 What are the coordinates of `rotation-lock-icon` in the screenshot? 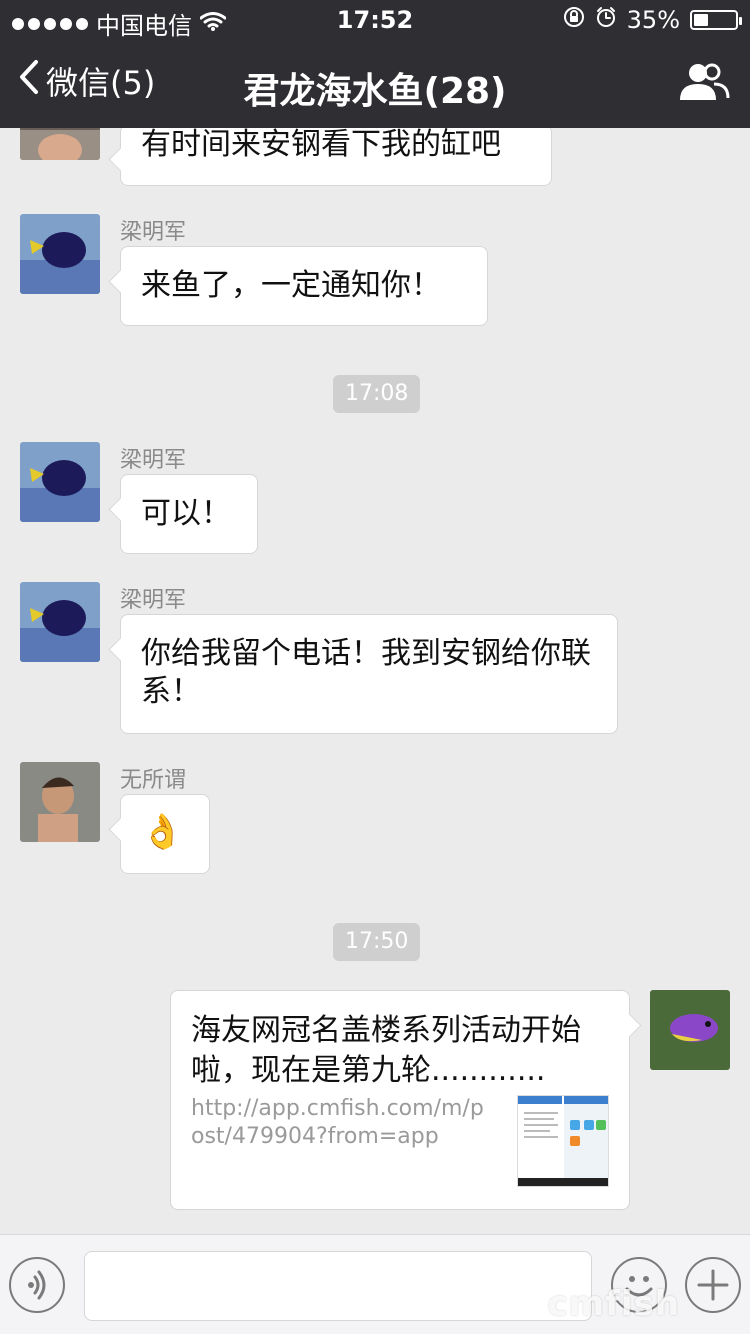 It's located at (574, 20).